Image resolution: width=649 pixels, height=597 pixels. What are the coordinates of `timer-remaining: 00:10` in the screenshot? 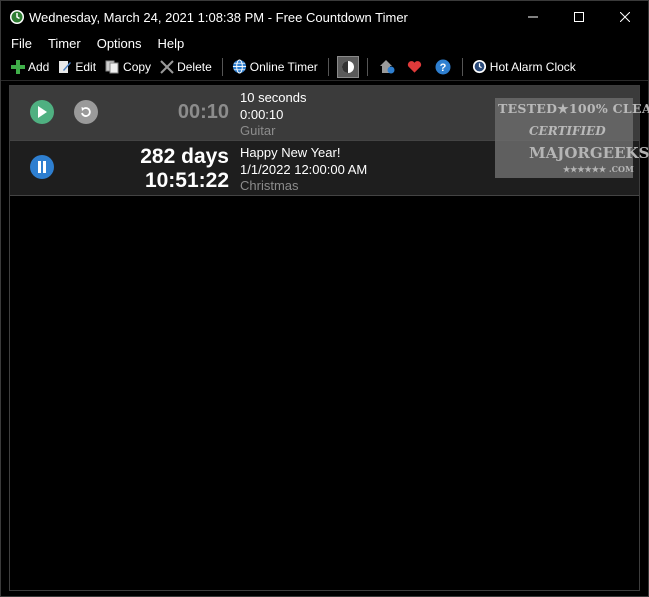 It's located at (203, 112).